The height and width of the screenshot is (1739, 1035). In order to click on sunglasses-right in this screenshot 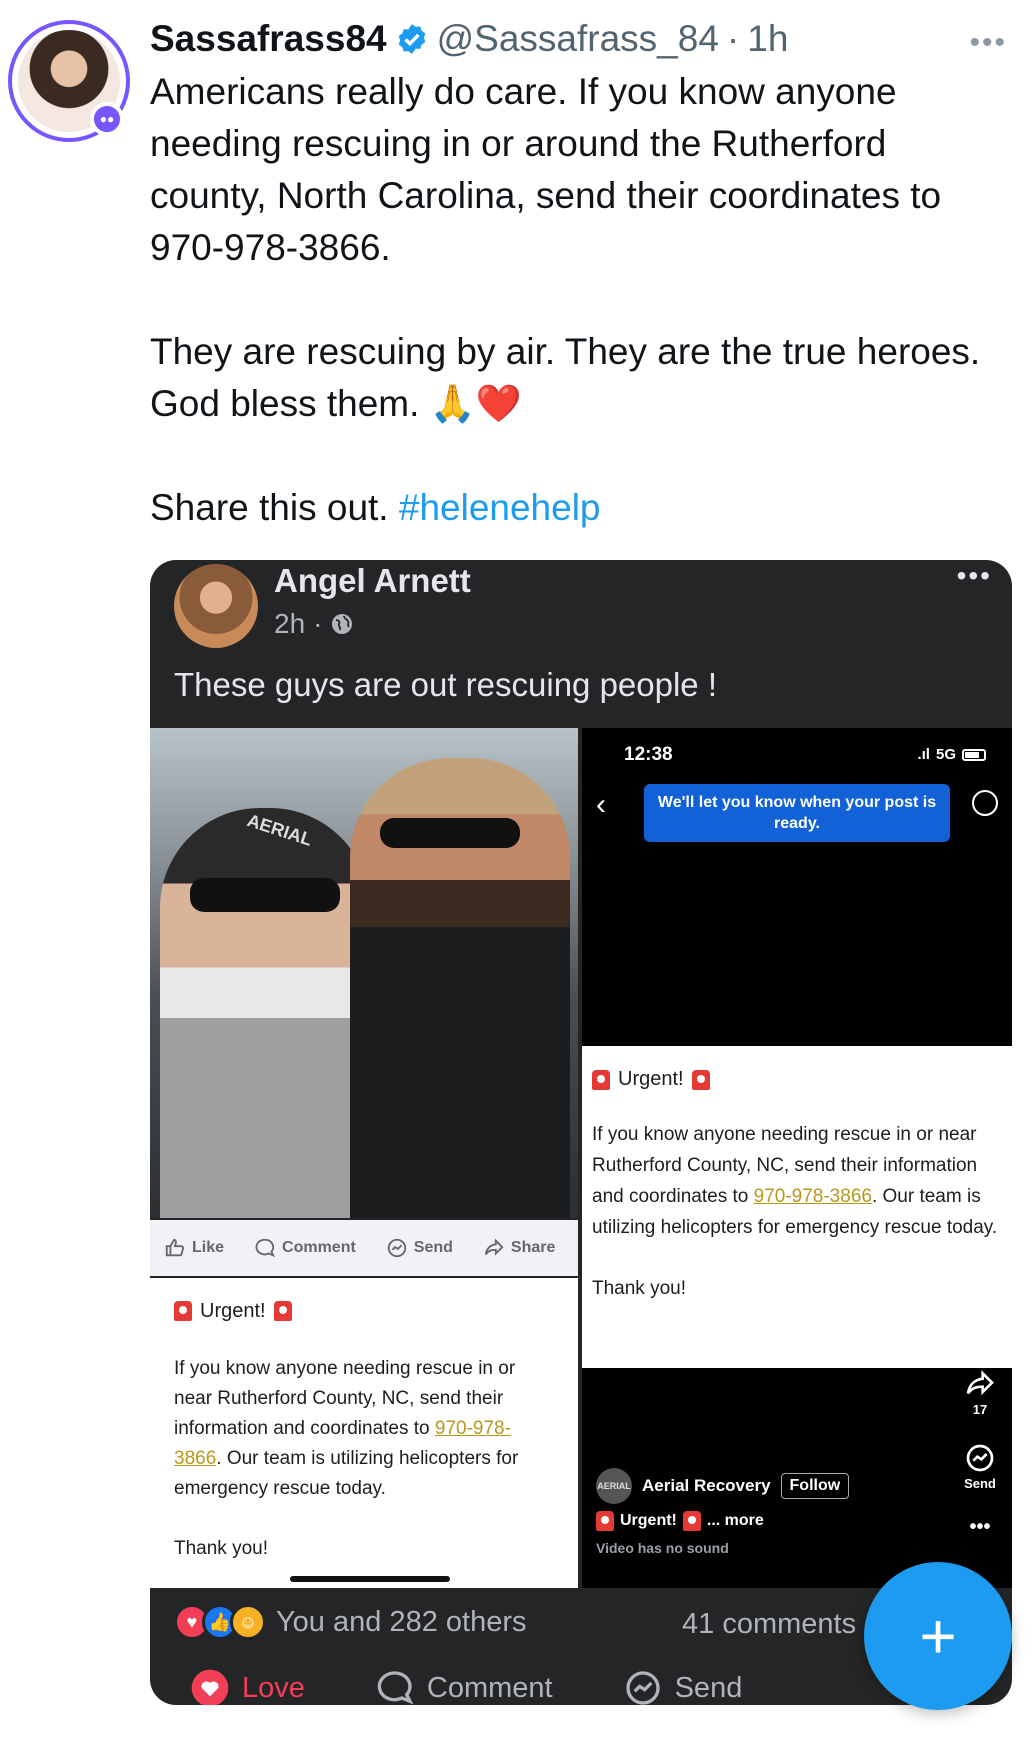, I will do `click(450, 833)`.